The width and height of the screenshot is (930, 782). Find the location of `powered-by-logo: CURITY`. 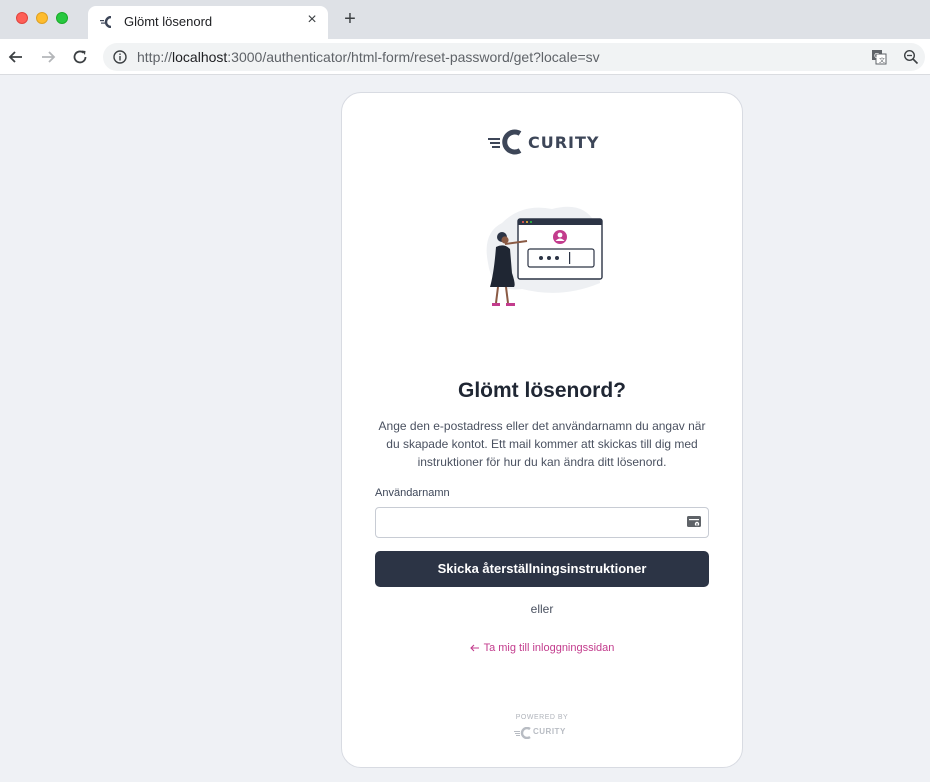

powered-by-logo: CURITY is located at coordinates (542, 733).